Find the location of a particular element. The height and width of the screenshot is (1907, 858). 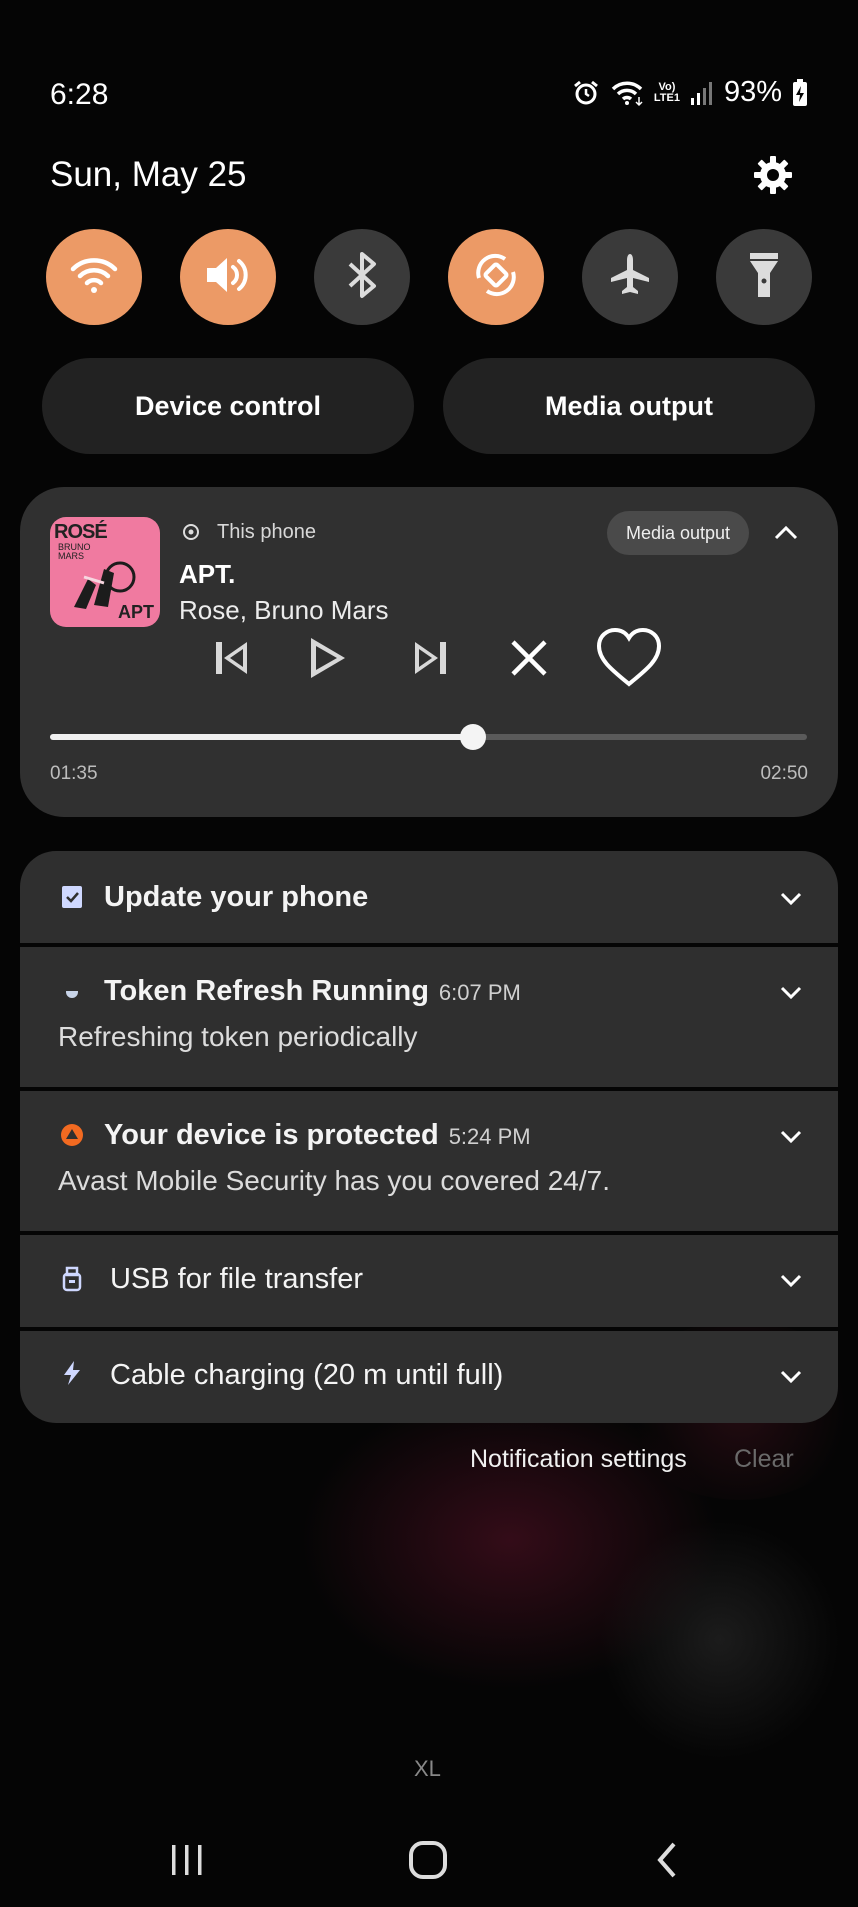

close-icon is located at coordinates (529, 658).